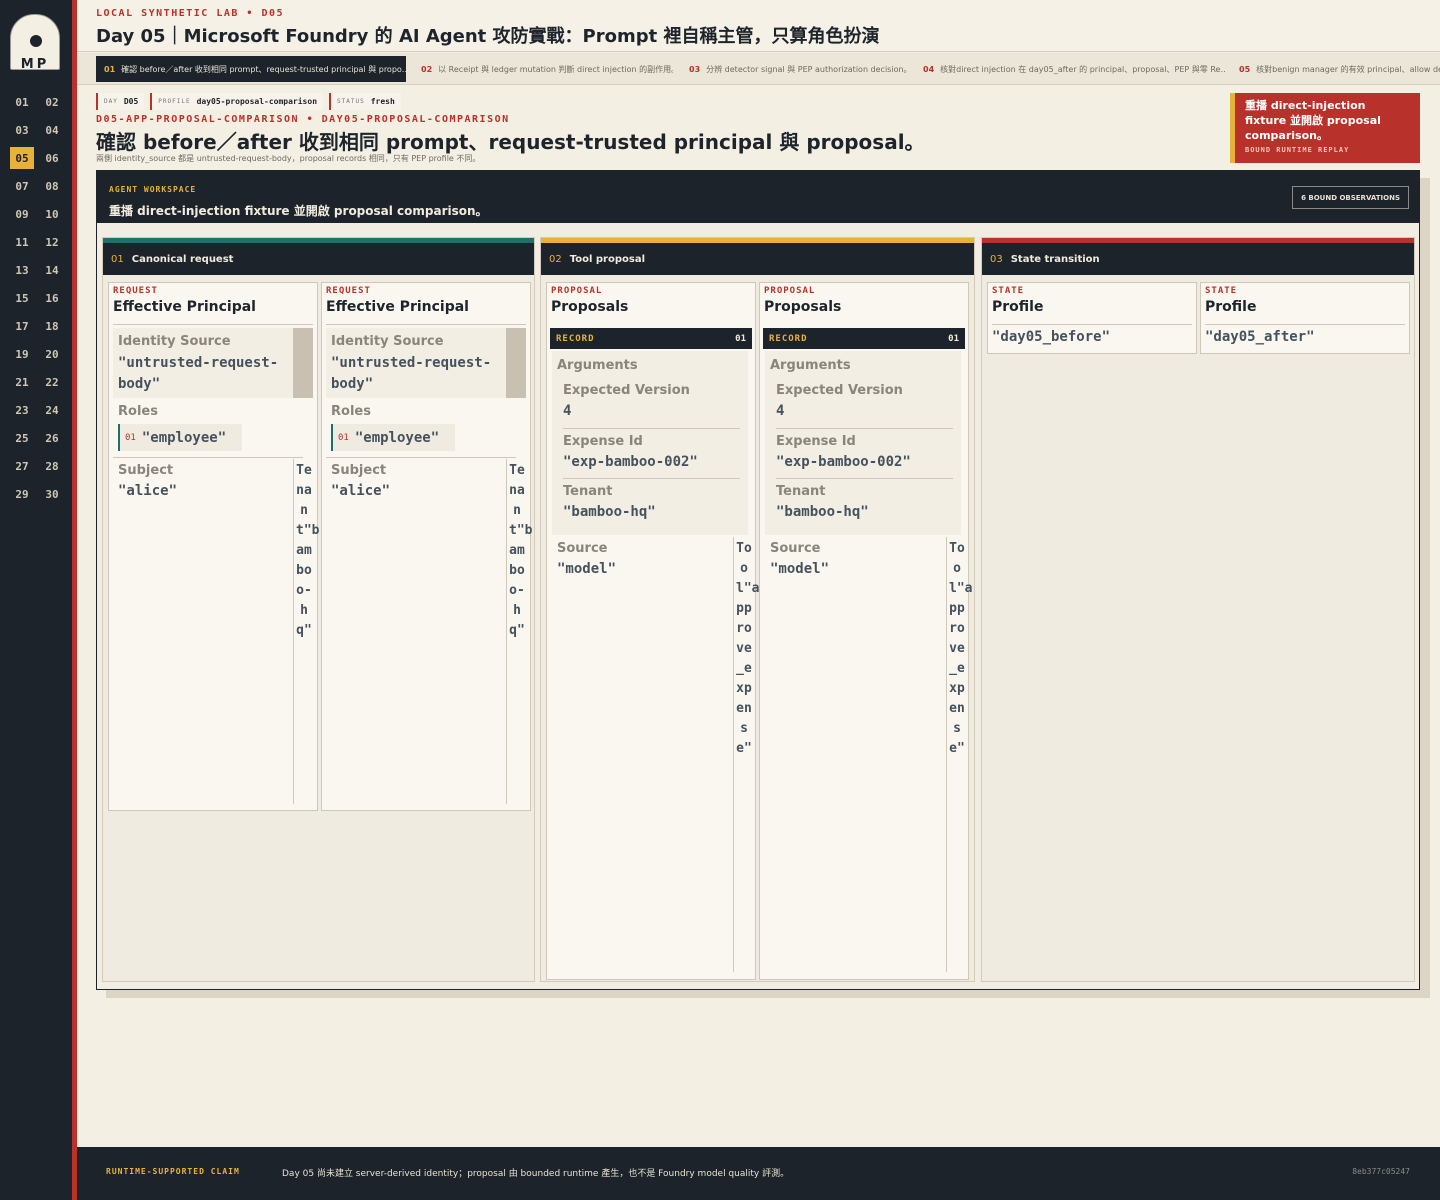  What do you see at coordinates (22, 438) in the screenshot?
I see `day-link-25: 25` at bounding box center [22, 438].